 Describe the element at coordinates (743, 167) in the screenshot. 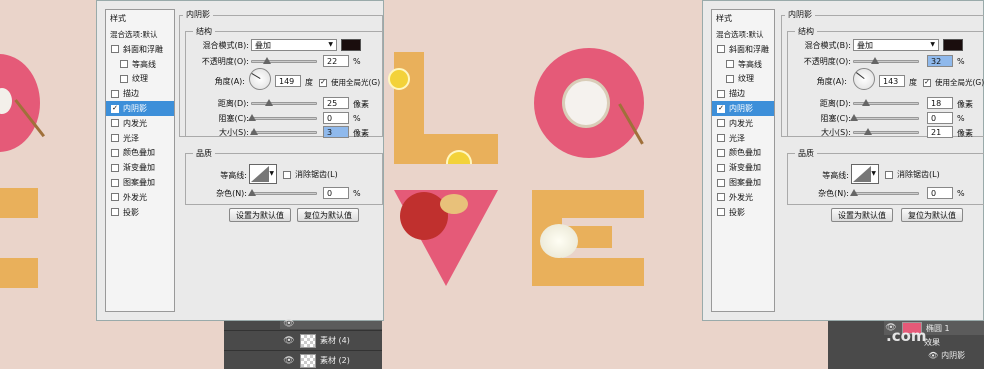

I see `style-item: 渐变叠加` at that location.